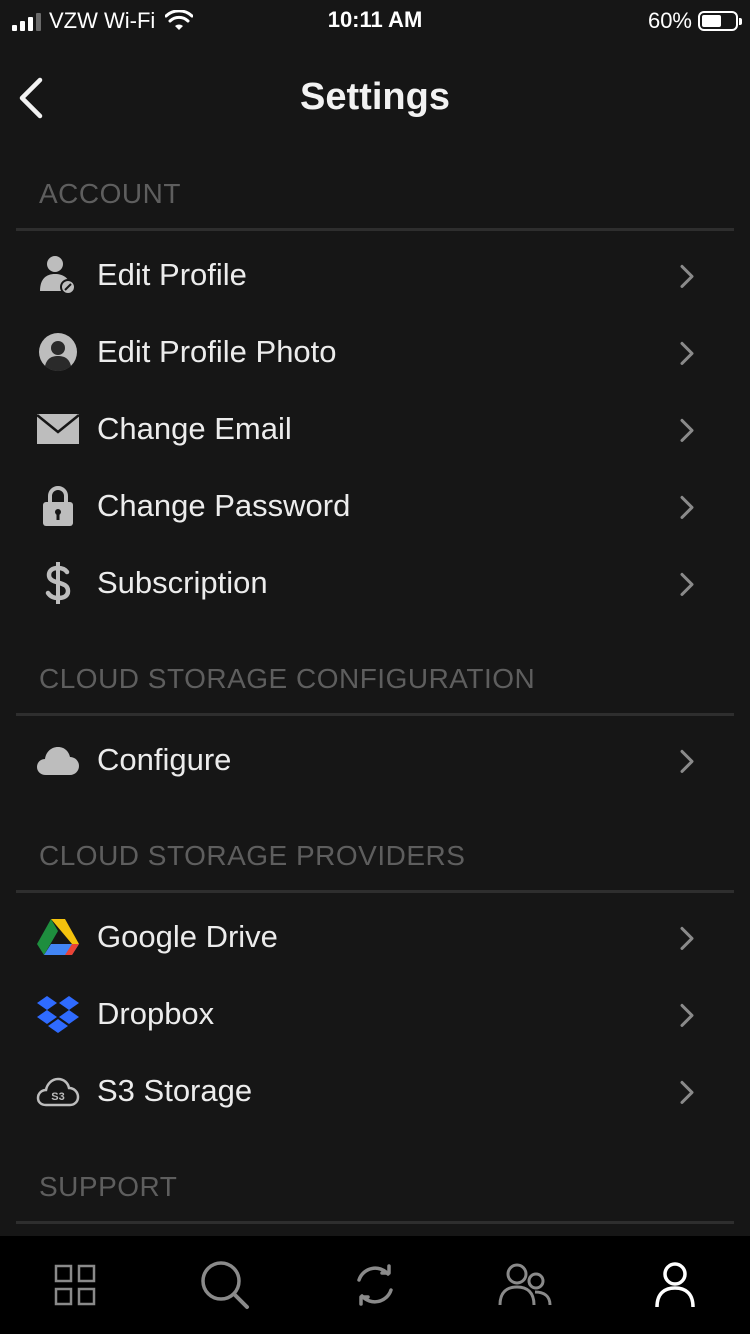  I want to click on dropbox-icon, so click(58, 1014).